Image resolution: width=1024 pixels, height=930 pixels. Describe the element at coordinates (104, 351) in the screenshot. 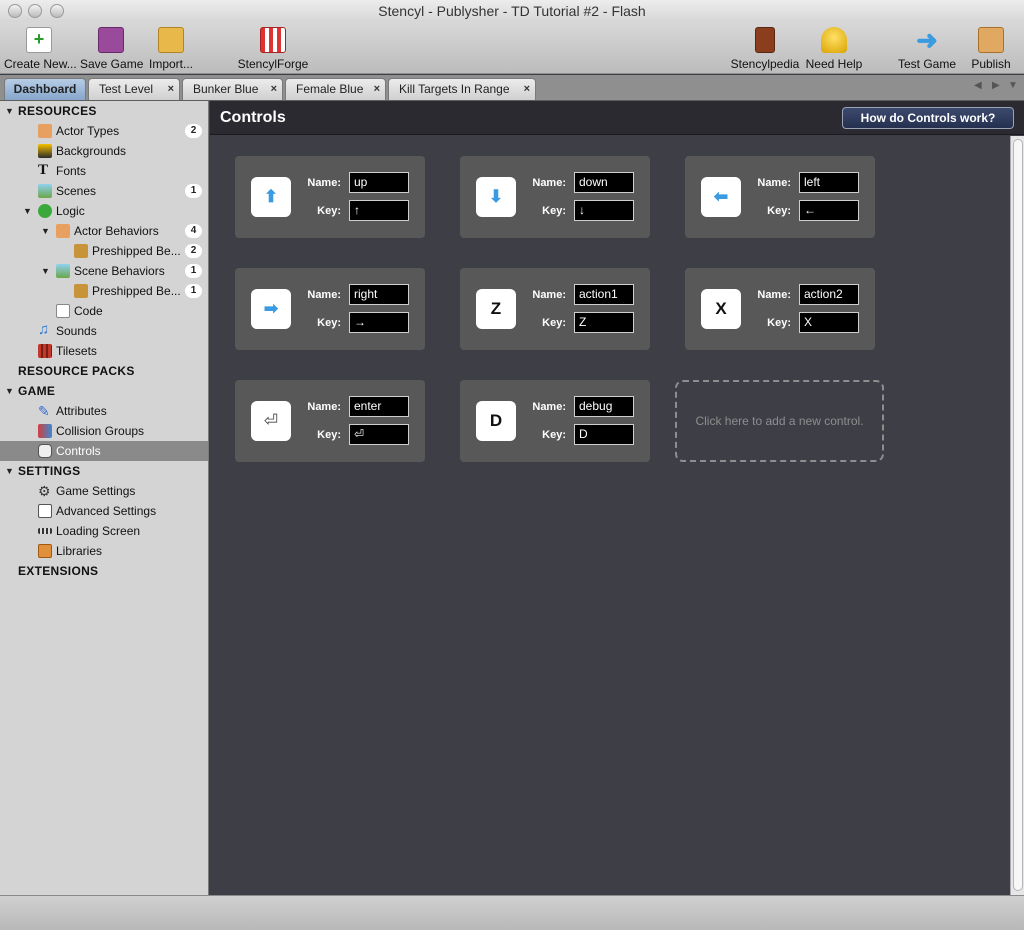

I see `sidebar-item-tilesets: Tilesets` at that location.